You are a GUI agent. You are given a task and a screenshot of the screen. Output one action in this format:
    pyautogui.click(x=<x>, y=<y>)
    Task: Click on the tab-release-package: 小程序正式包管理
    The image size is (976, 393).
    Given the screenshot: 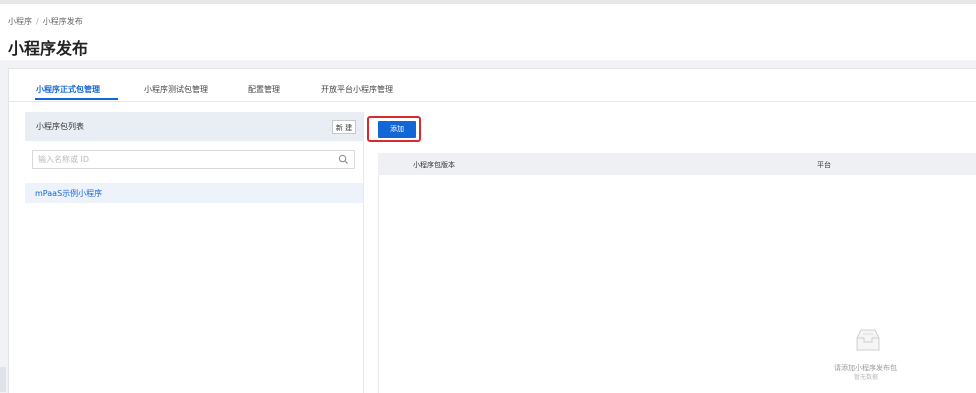 What is the action you would take?
    pyautogui.click(x=68, y=89)
    